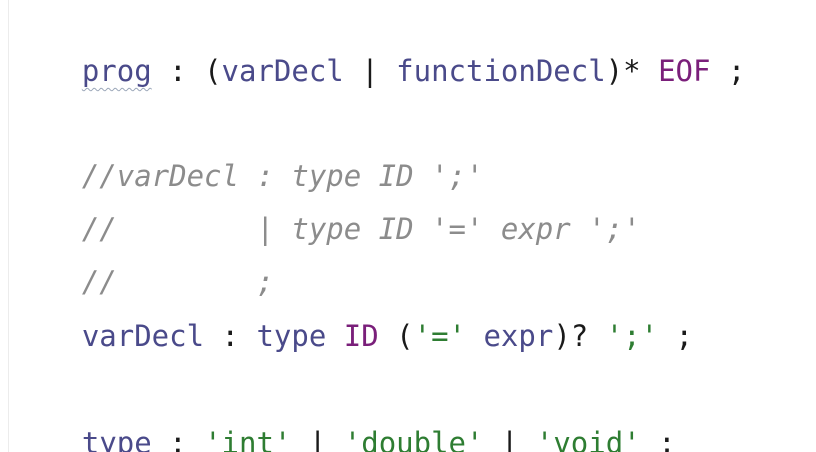 This screenshot has width=816, height=452. What do you see at coordinates (116, 439) in the screenshot?
I see `rule-name-token: type` at bounding box center [116, 439].